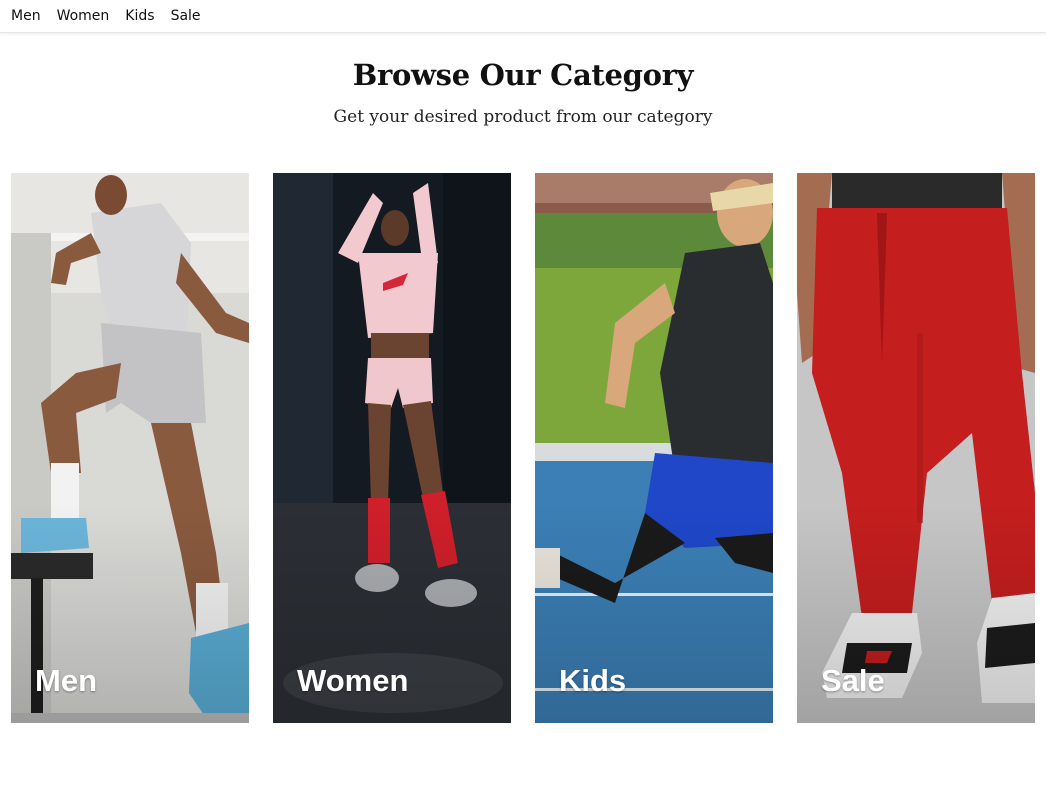 Image resolution: width=1046 pixels, height=800 pixels. What do you see at coordinates (139, 16) in the screenshot?
I see `nav-link-kids: Kids` at bounding box center [139, 16].